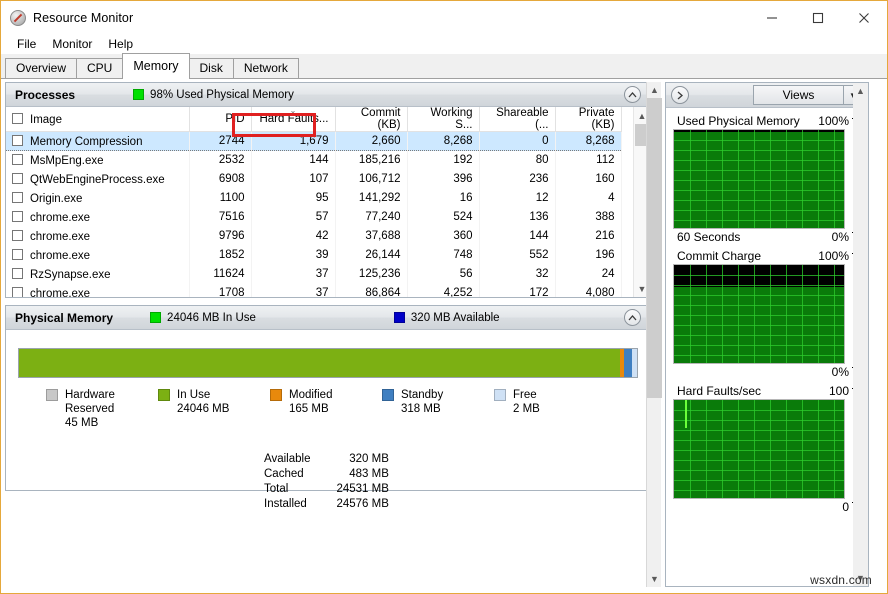 This screenshot has width=888, height=594. I want to click on window-controls, so click(818, 17).